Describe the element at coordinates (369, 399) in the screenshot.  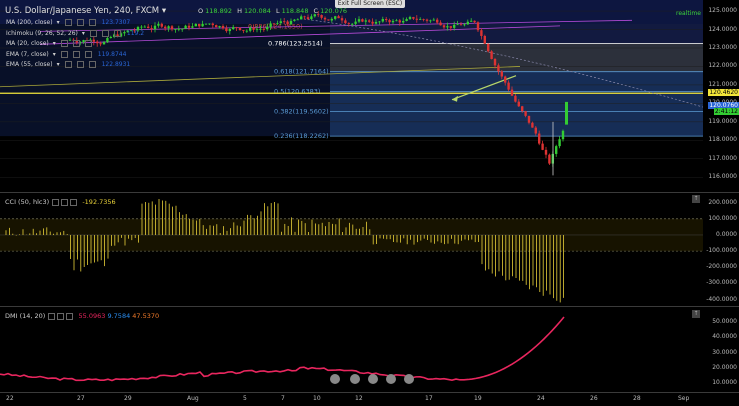
I see `time-axis: 22 27 29 Aug 5 7 10 12 17 19 24 26 28 Sep` at that location.